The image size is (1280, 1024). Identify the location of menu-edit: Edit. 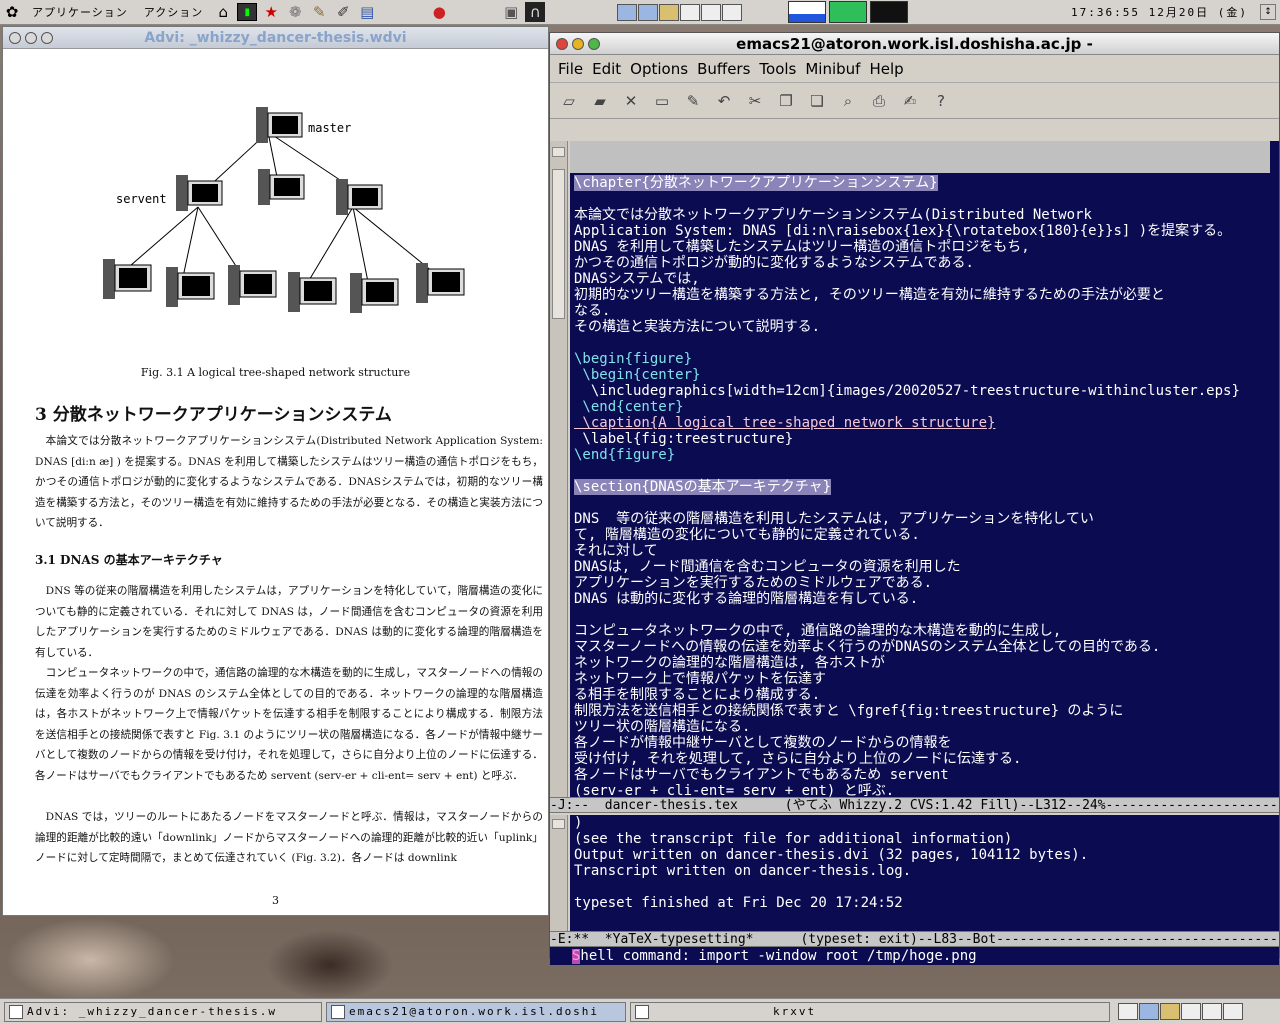
(606, 69).